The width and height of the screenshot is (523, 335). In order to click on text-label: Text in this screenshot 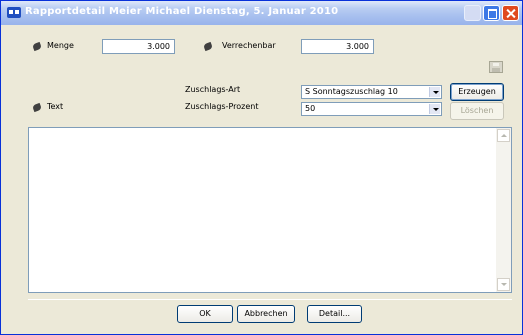, I will do `click(55, 106)`.